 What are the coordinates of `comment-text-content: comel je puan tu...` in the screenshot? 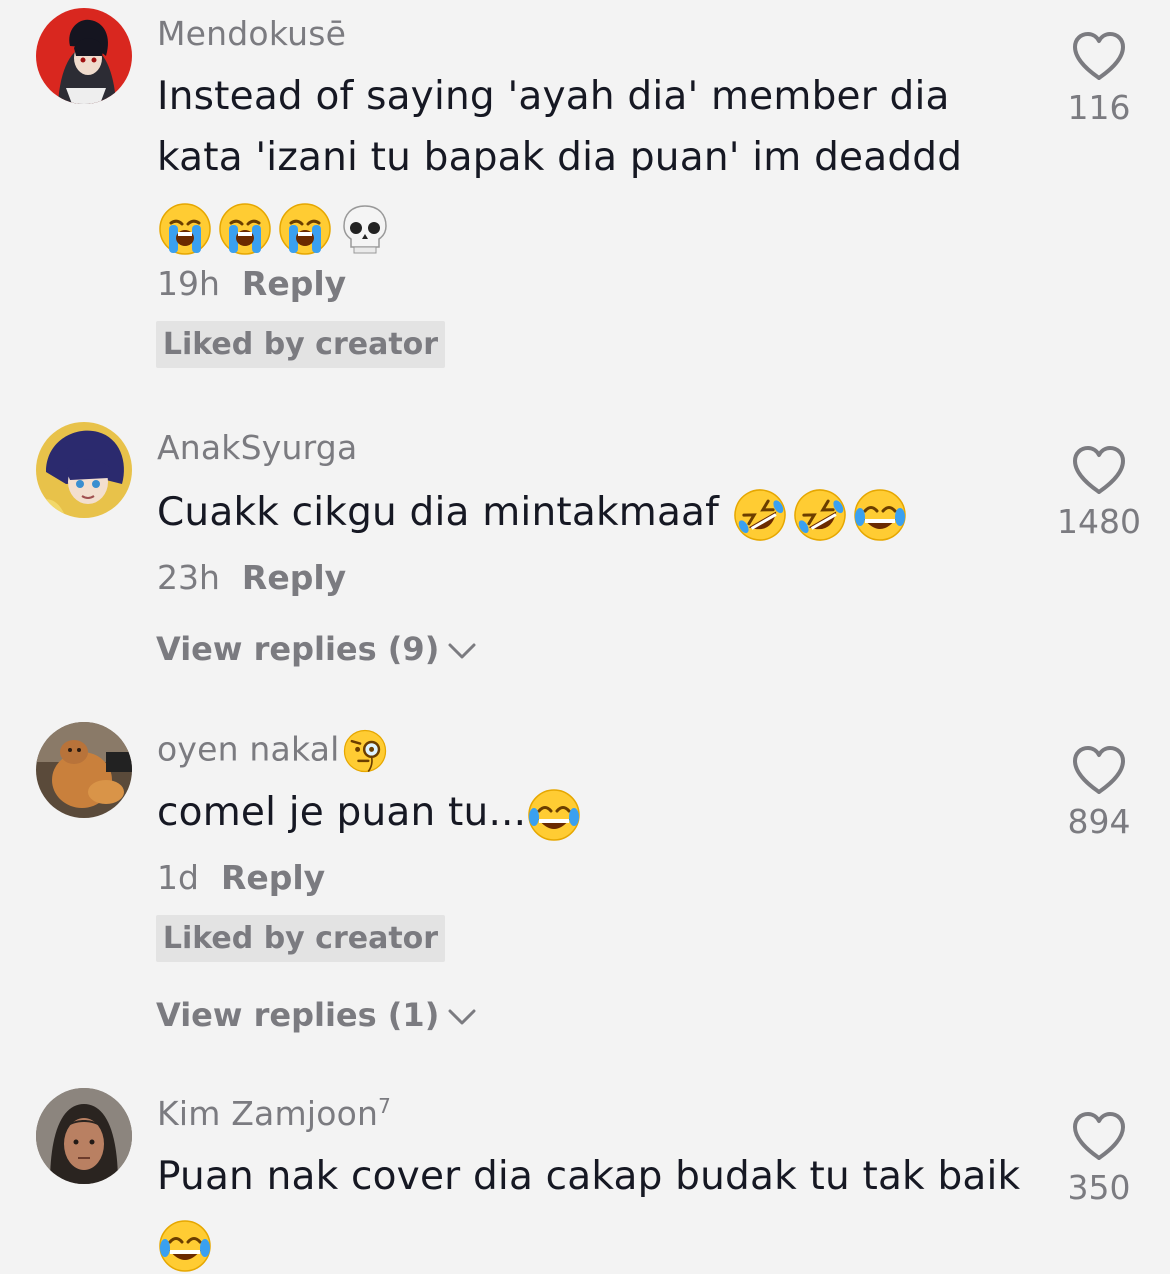 It's located at (342, 812).